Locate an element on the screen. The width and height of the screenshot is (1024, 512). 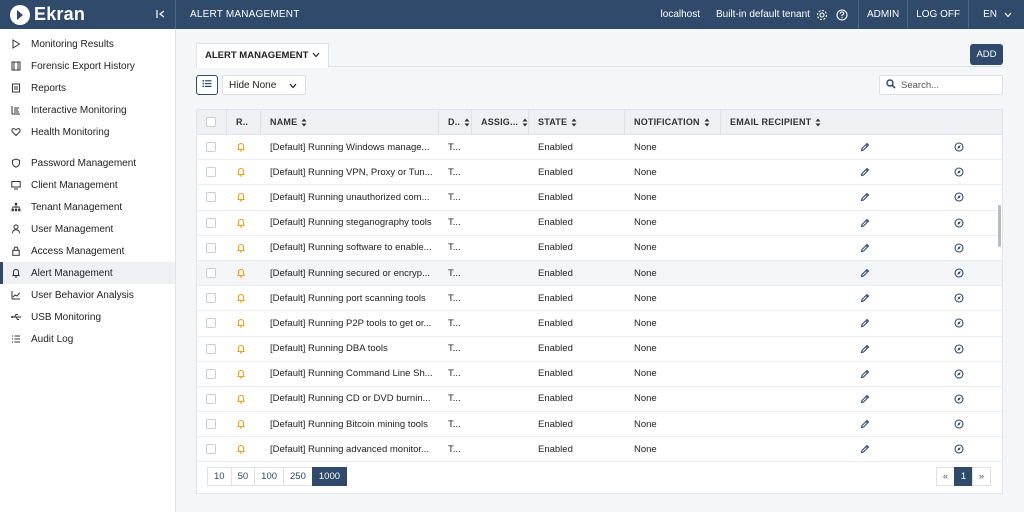
collapse-sidebar-icon is located at coordinates (161, 14).